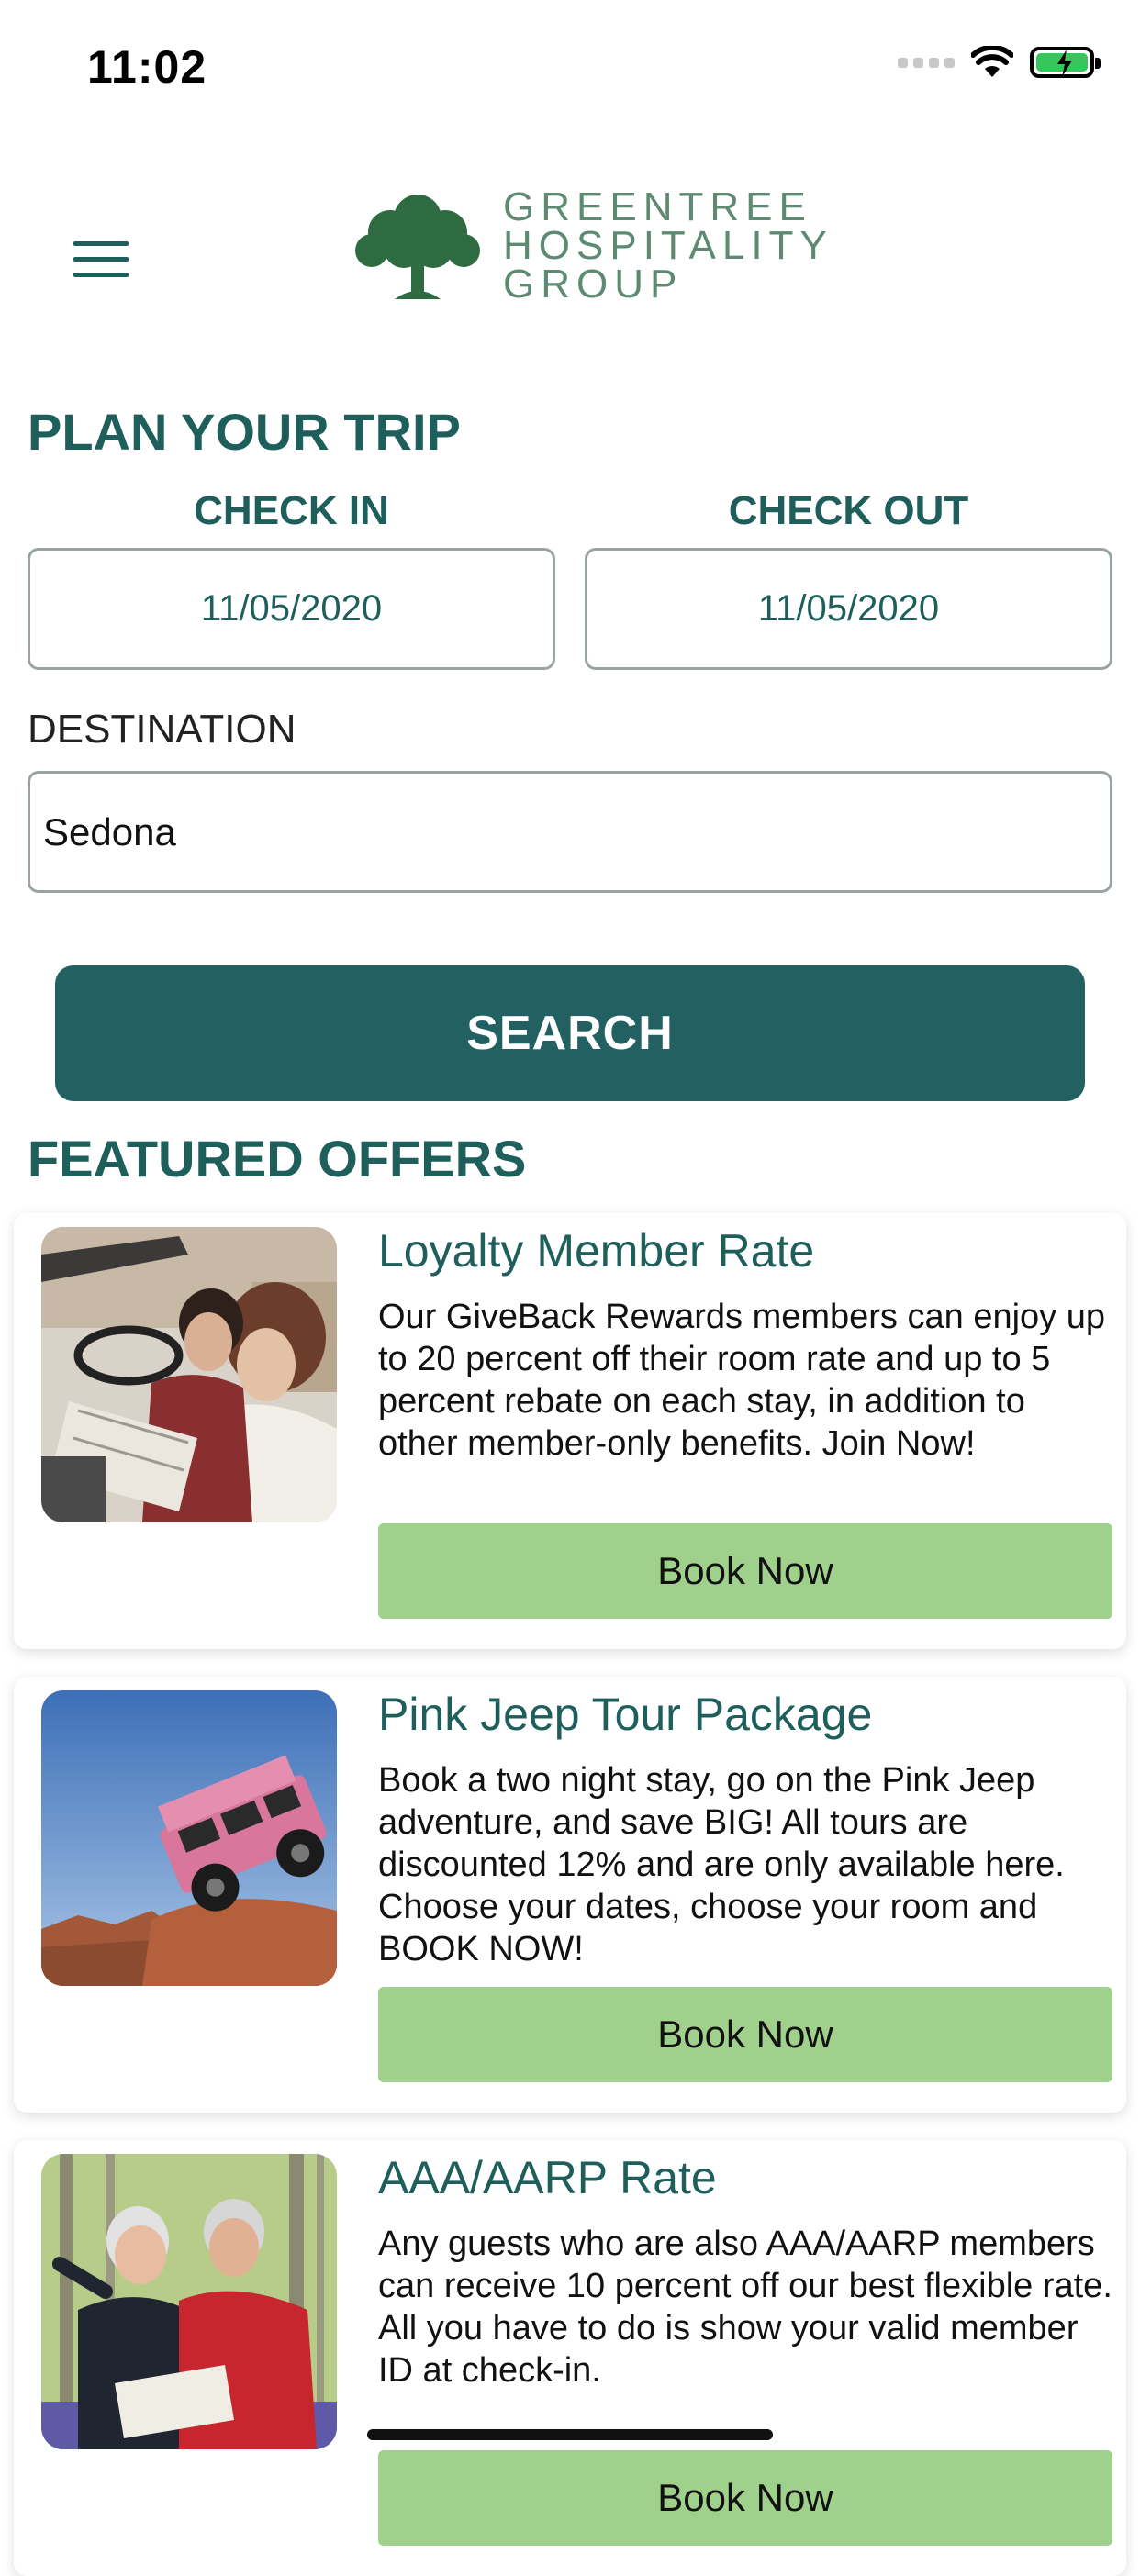 This screenshot has height=2576, width=1140. I want to click on offer-image-couple-in-car, so click(189, 1375).